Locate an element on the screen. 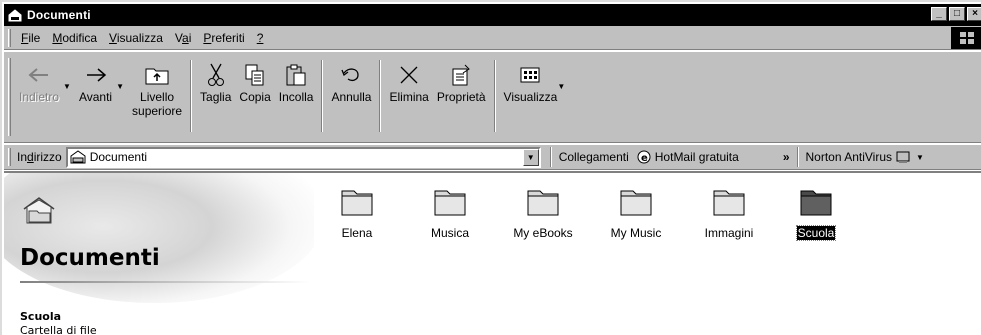 The image size is (981, 335). up-label-line-1: Livello is located at coordinates (157, 97).